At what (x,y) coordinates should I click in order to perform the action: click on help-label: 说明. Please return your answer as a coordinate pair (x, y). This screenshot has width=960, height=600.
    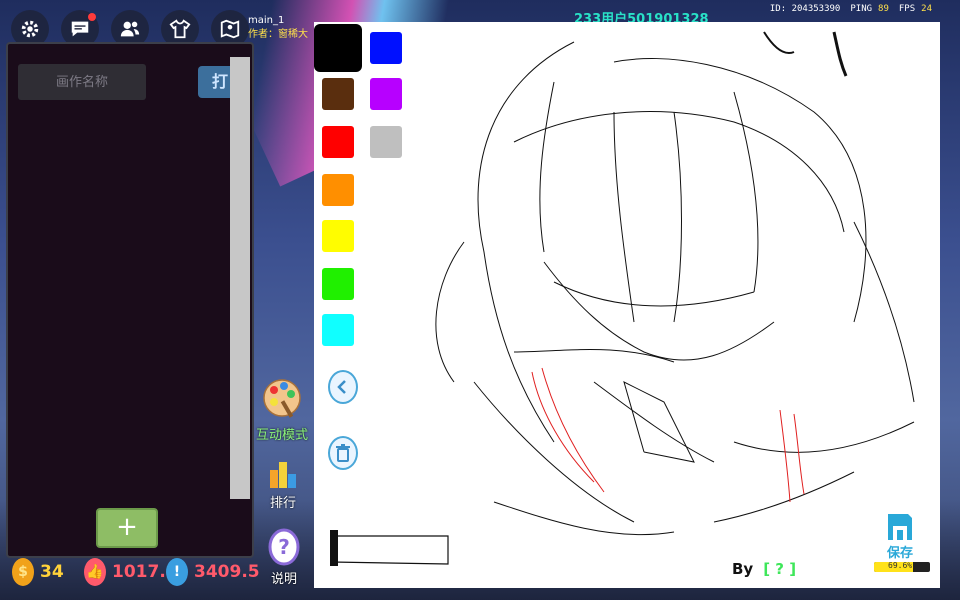
    Looking at the image, I should click on (283, 579).